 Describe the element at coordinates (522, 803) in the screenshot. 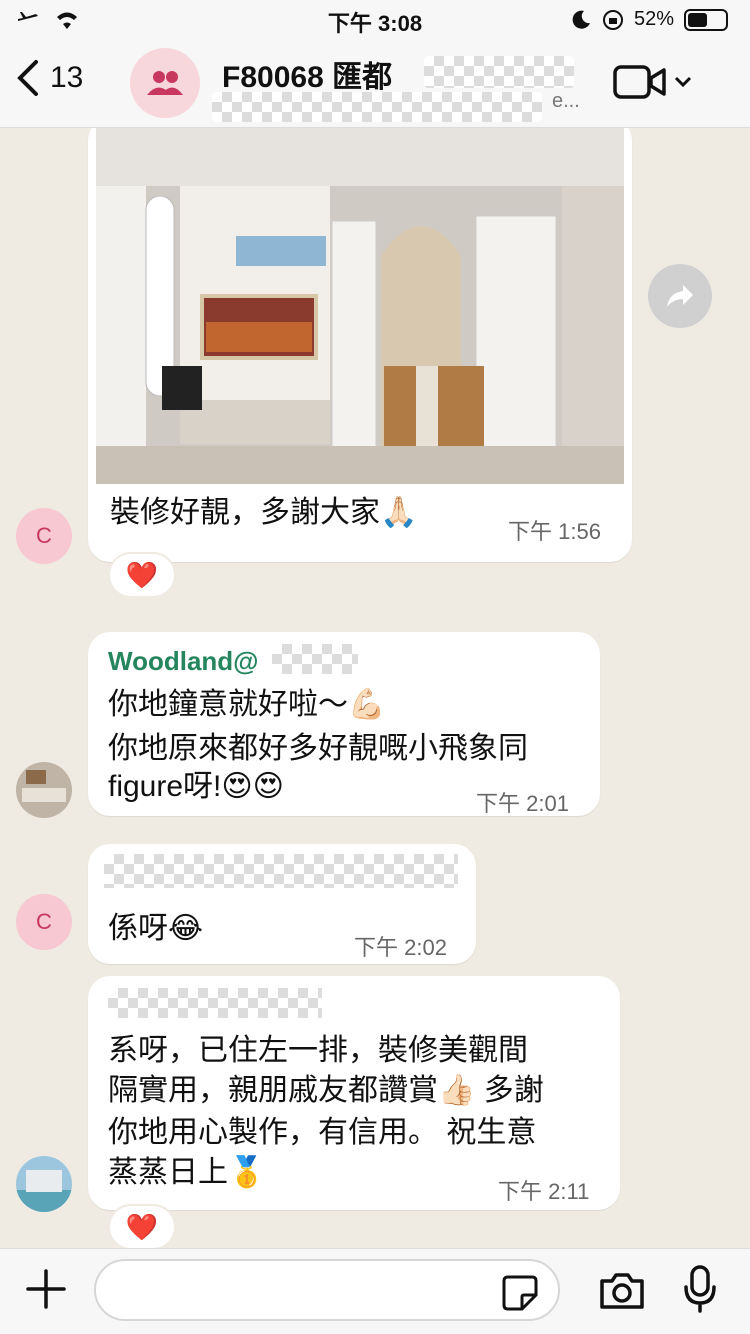

I see `message-time: 下午 2:01` at that location.